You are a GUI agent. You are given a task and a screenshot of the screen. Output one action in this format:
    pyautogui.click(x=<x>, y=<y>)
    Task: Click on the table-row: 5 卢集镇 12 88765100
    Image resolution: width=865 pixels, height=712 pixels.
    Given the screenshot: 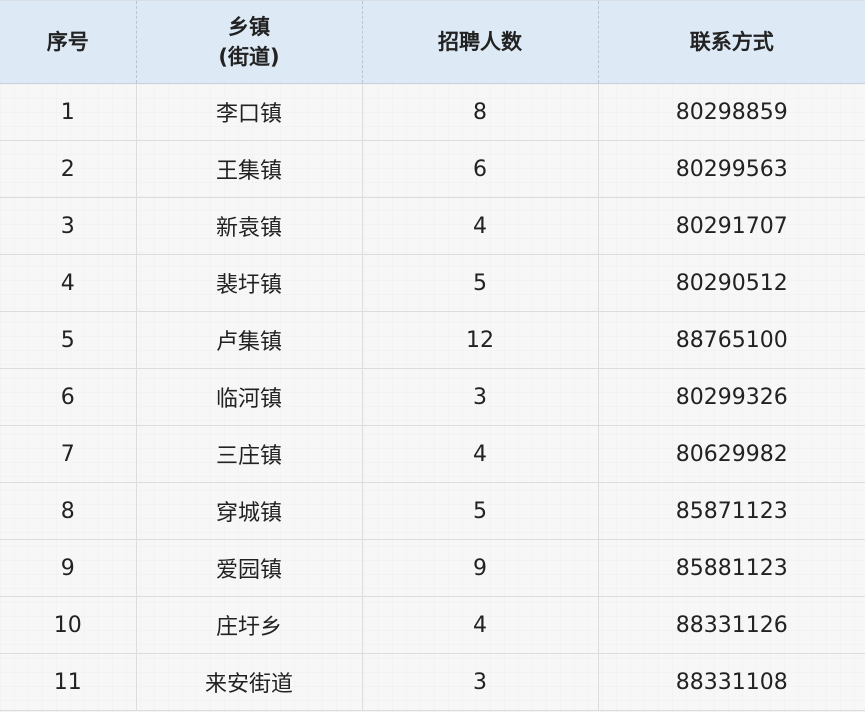 What is the action you would take?
    pyautogui.click(x=432, y=340)
    